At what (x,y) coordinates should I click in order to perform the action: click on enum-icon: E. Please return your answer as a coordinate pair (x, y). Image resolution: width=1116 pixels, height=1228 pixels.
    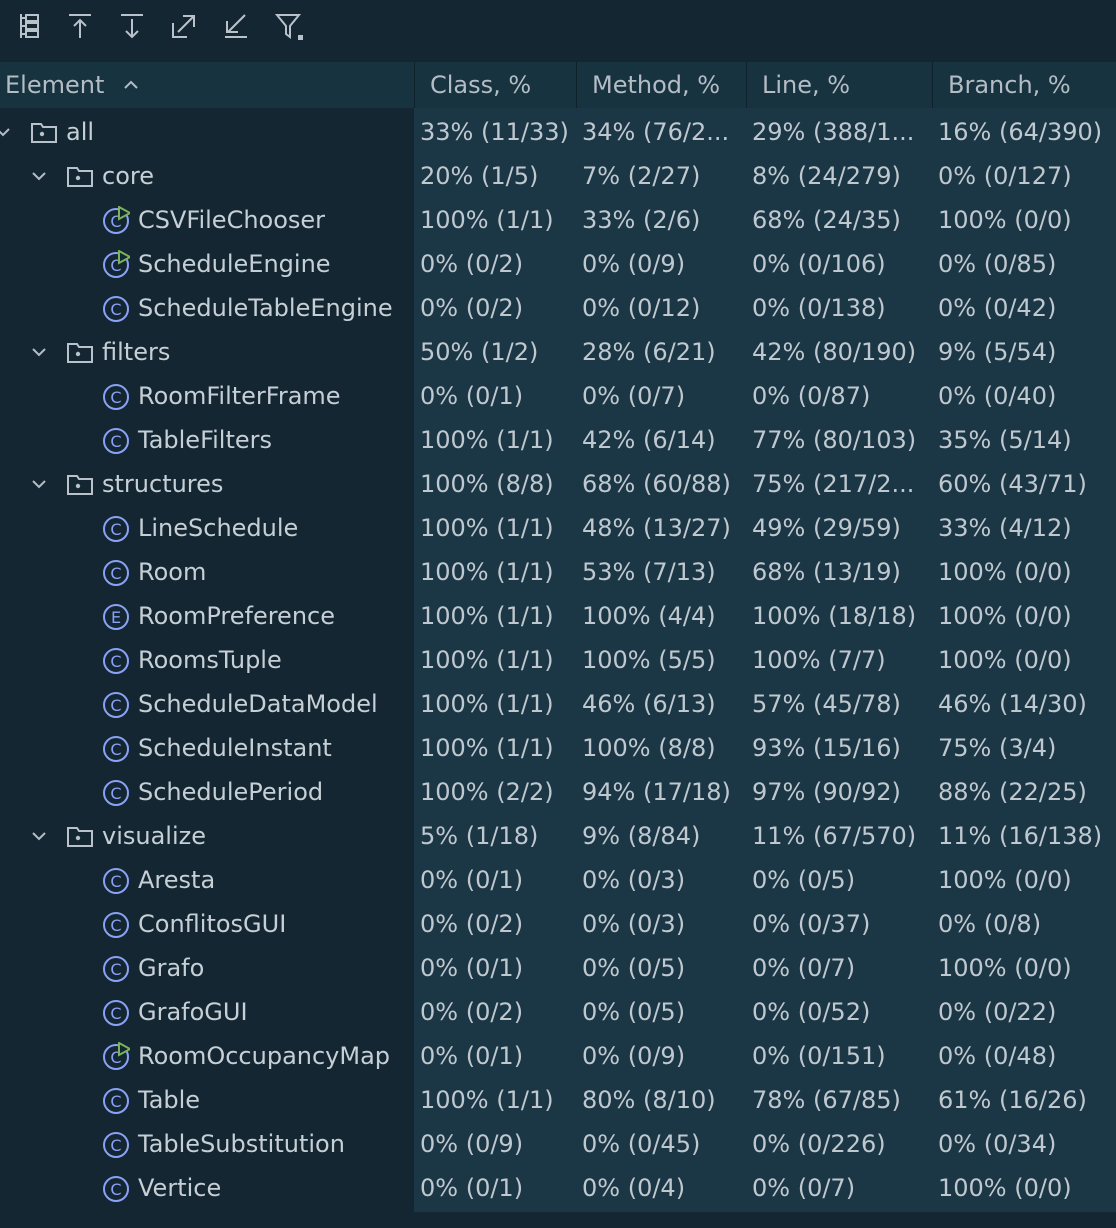
    Looking at the image, I should click on (116, 617).